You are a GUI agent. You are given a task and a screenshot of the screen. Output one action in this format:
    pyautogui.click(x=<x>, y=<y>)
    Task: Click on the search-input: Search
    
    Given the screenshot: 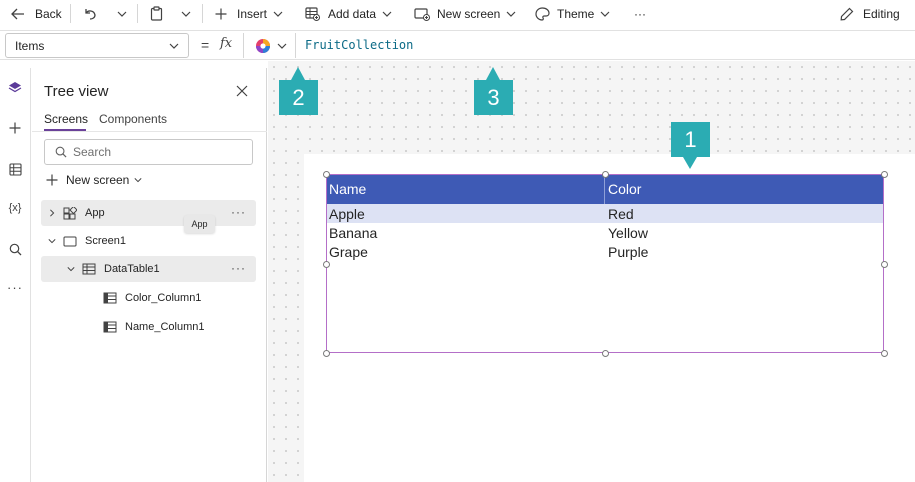 What is the action you would take?
    pyautogui.click(x=148, y=152)
    